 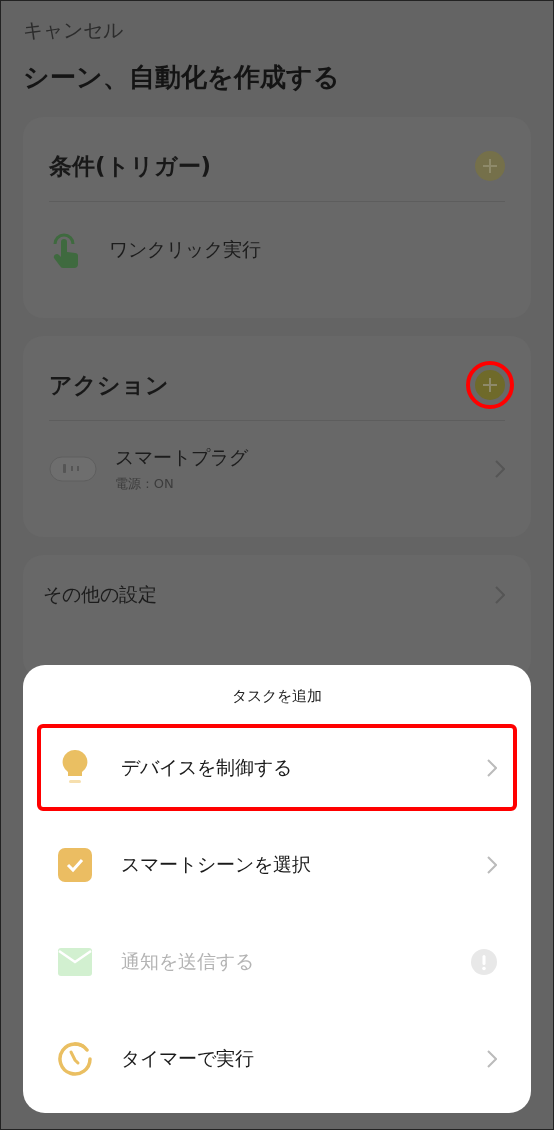 I want to click on task-option: スマートシーンを選択, so click(x=277, y=865).